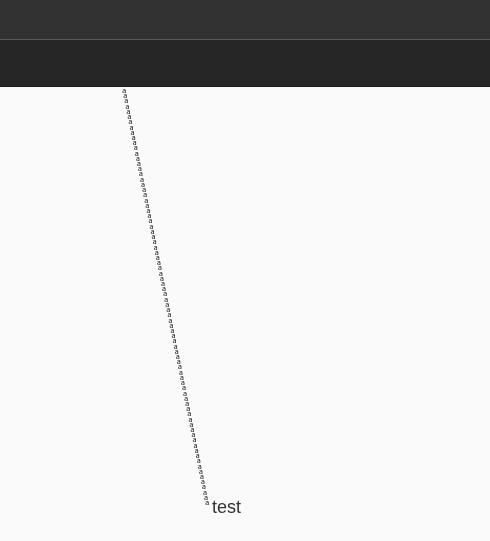 The width and height of the screenshot is (490, 541). I want to click on text-label: test, so click(227, 507).